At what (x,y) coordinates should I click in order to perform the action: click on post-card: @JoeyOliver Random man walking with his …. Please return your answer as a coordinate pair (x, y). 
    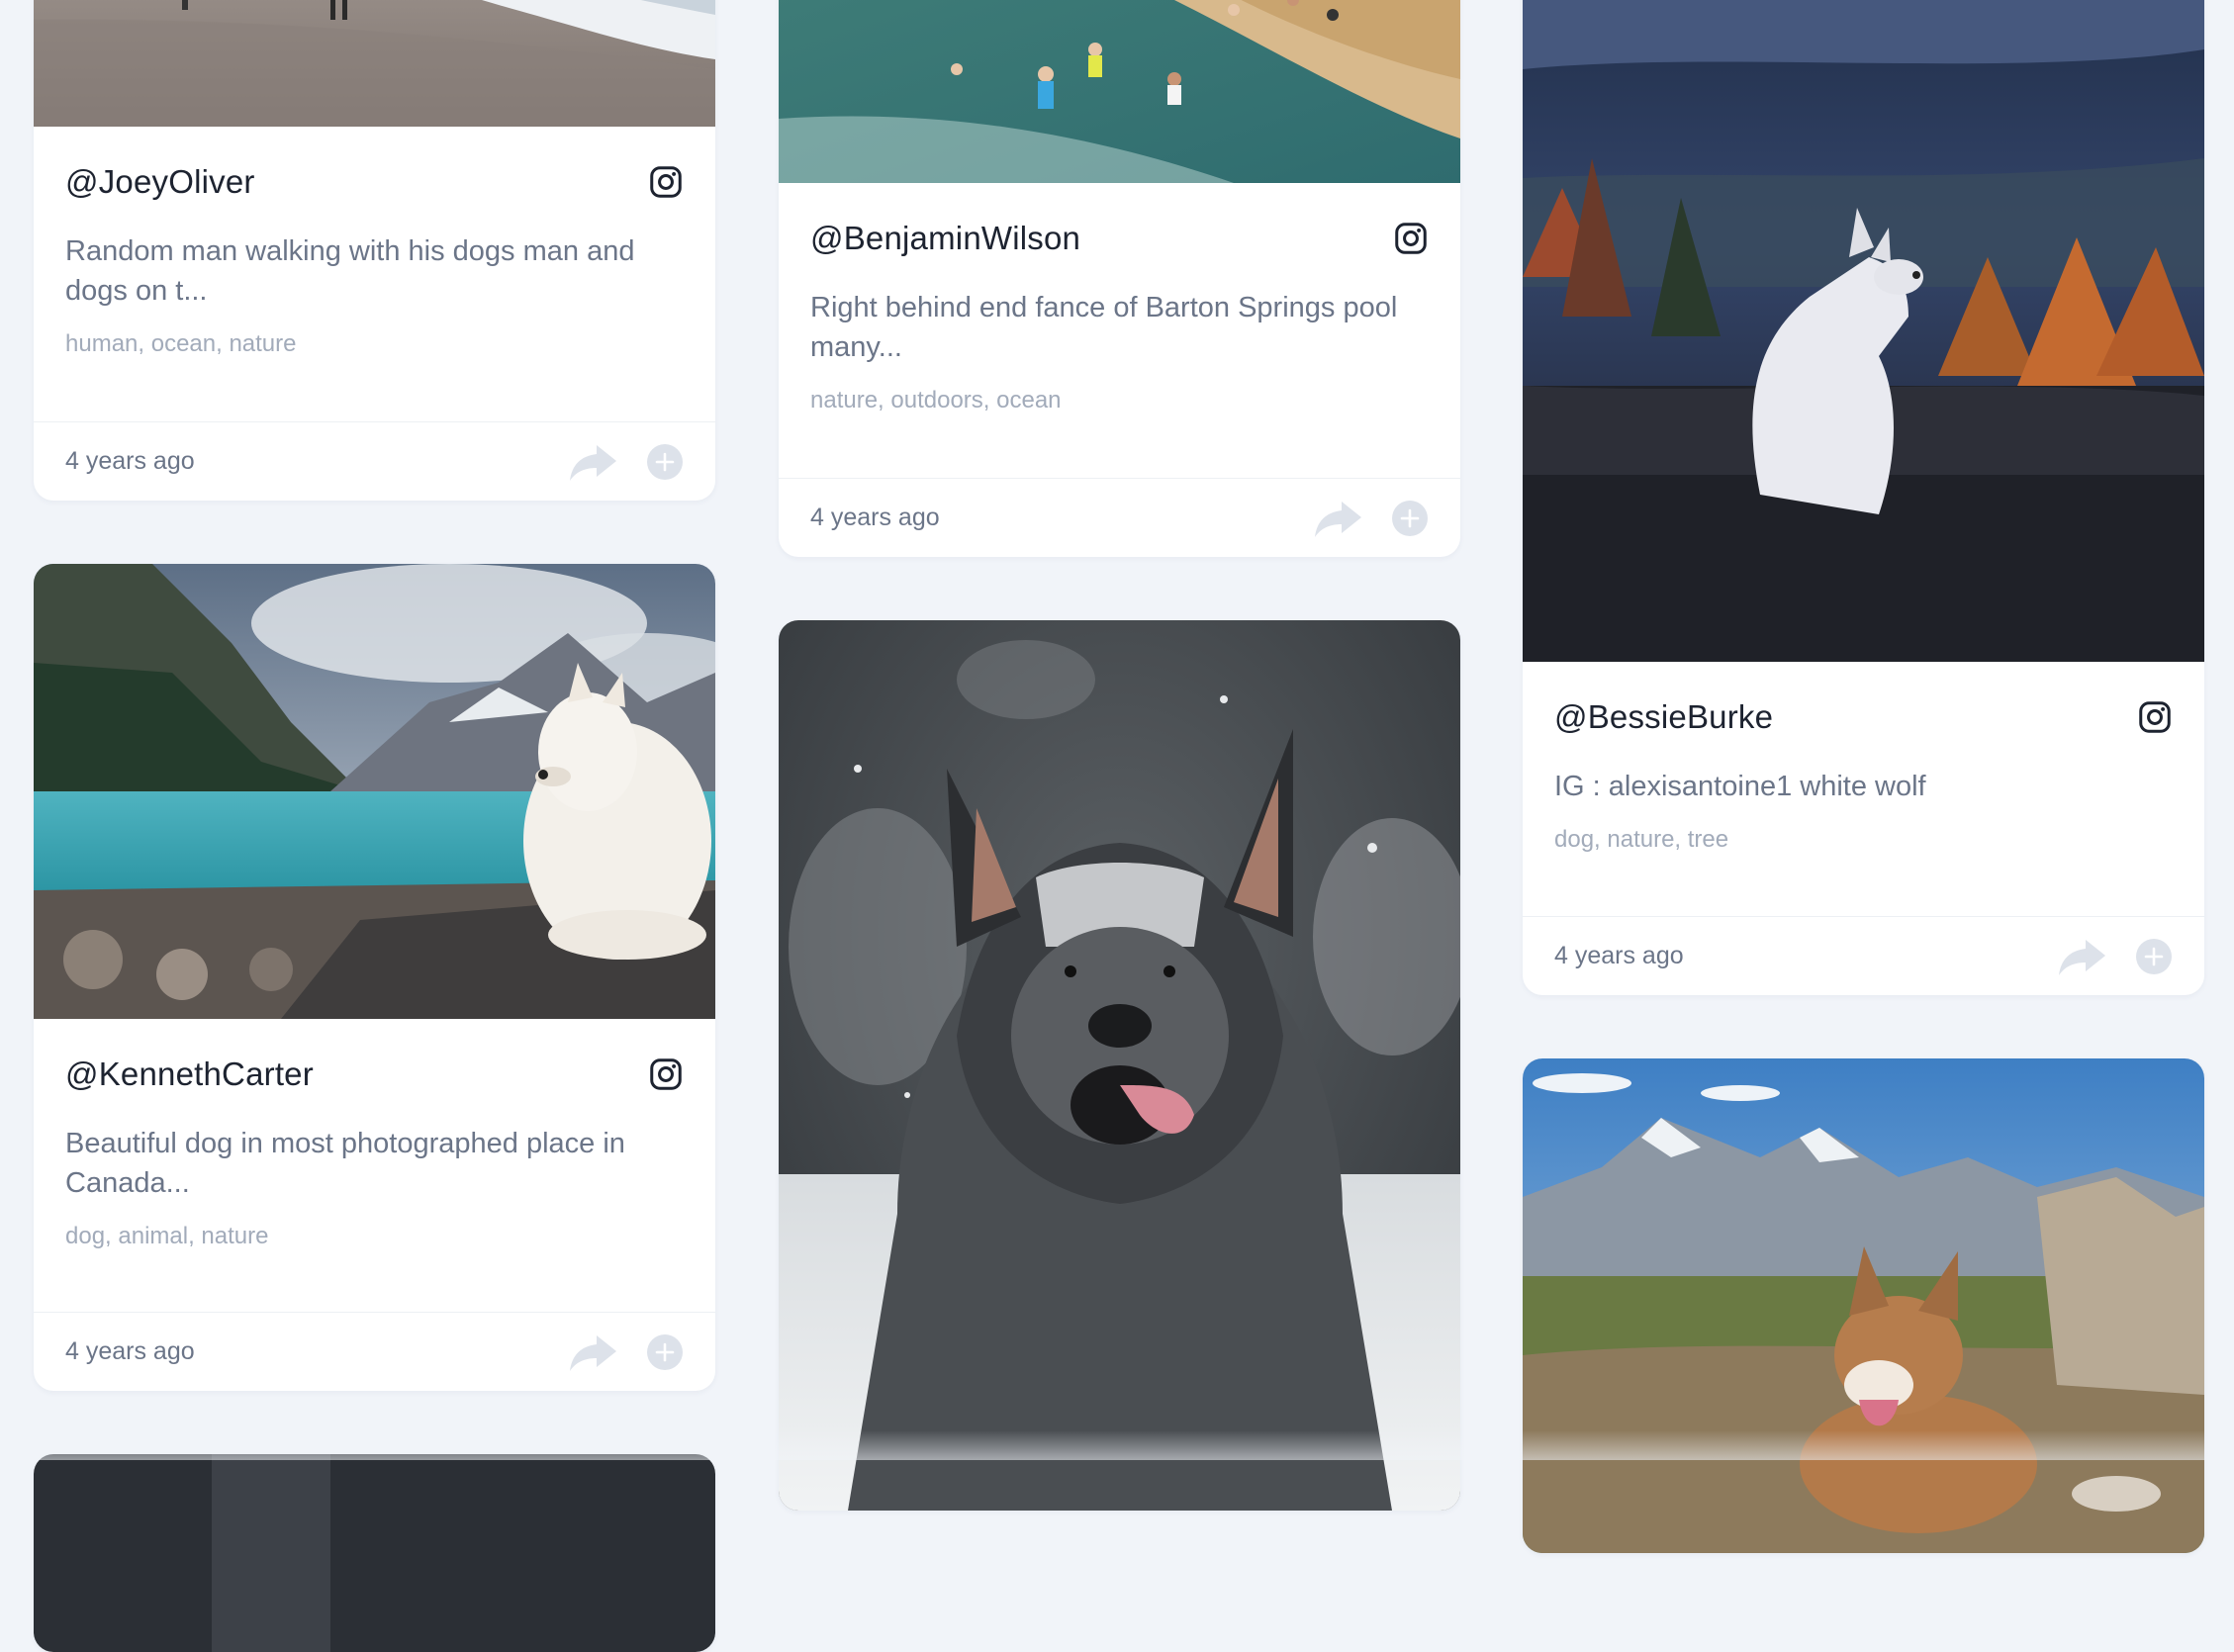
    Looking at the image, I should click on (374, 250).